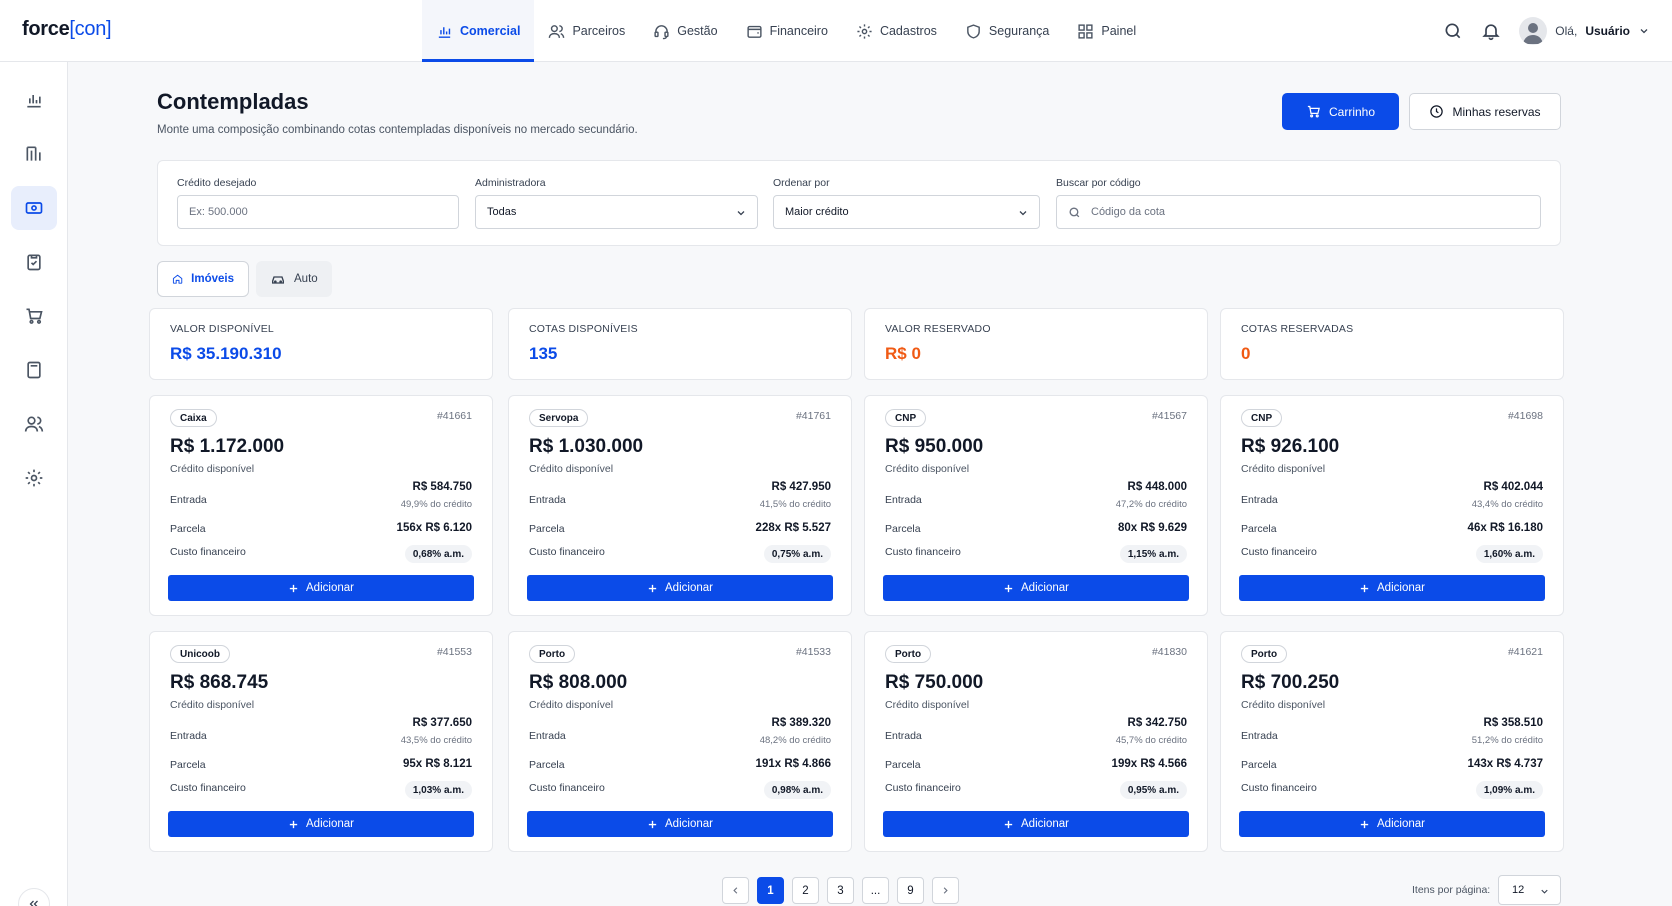 This screenshot has height=906, width=1672. What do you see at coordinates (1451, 890) in the screenshot?
I see `per-page-label: Itens por página:` at bounding box center [1451, 890].